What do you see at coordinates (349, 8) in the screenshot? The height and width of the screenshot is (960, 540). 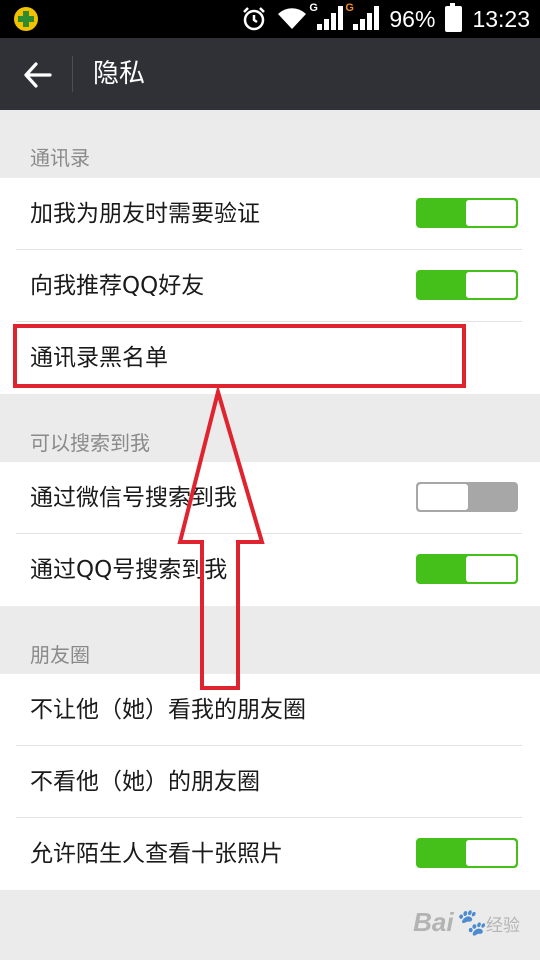 I see `network-type-2: G` at bounding box center [349, 8].